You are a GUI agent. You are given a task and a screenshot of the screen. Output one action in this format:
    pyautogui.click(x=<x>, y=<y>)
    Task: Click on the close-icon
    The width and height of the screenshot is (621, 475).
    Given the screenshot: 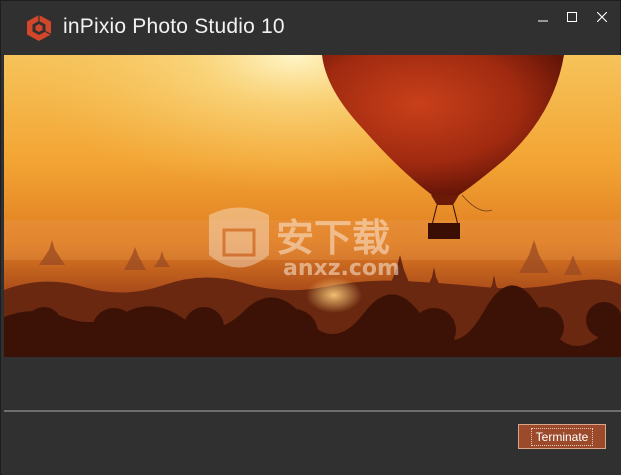 What is the action you would take?
    pyautogui.click(x=602, y=17)
    